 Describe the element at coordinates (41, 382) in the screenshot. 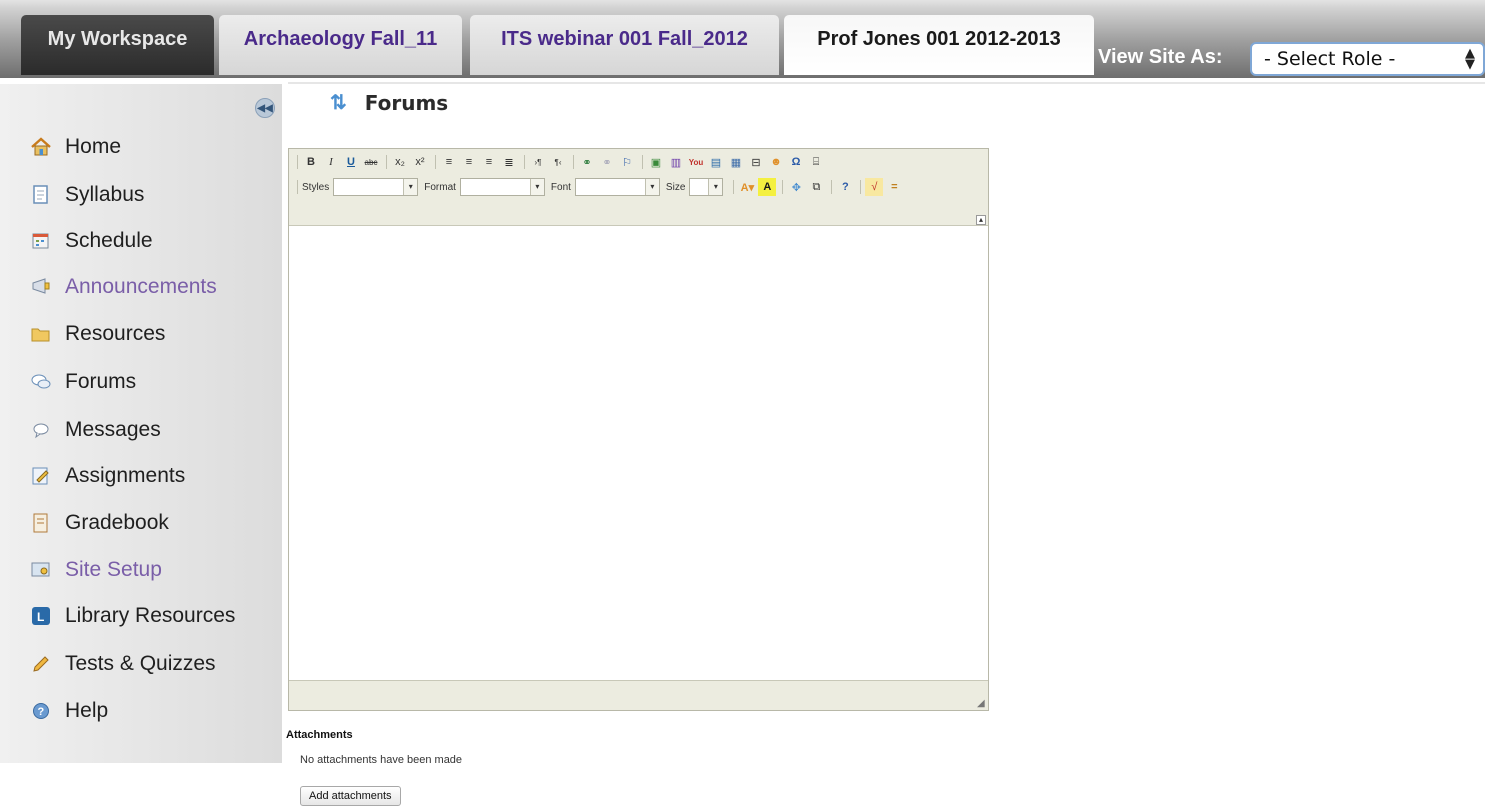

I see `forums-icon` at that location.